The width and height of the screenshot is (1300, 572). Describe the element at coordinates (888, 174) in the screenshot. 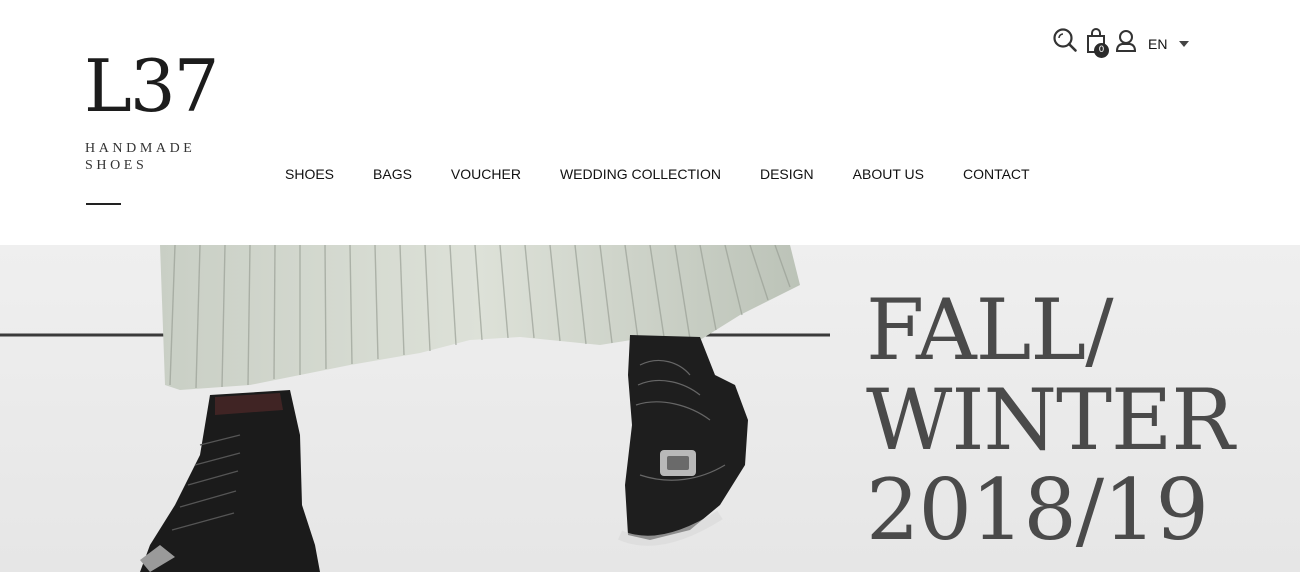

I see `nav-item-about-us: ABOUT US` at that location.